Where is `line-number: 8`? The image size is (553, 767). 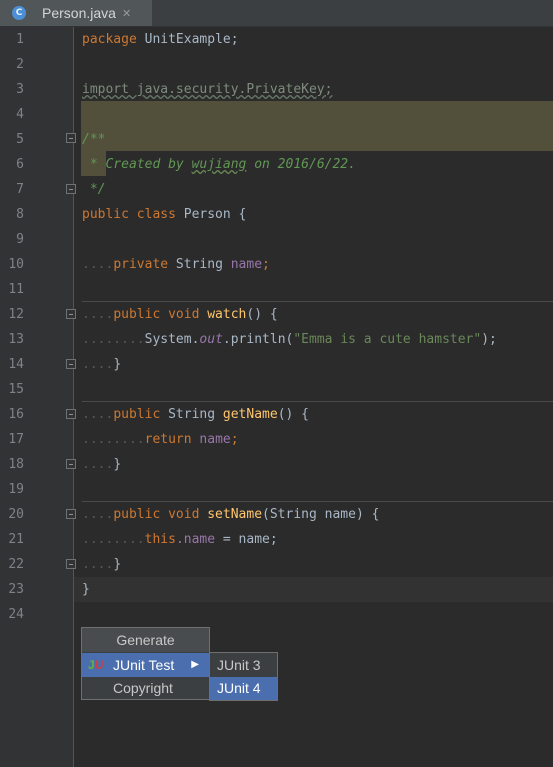 line-number: 8 is located at coordinates (20, 214).